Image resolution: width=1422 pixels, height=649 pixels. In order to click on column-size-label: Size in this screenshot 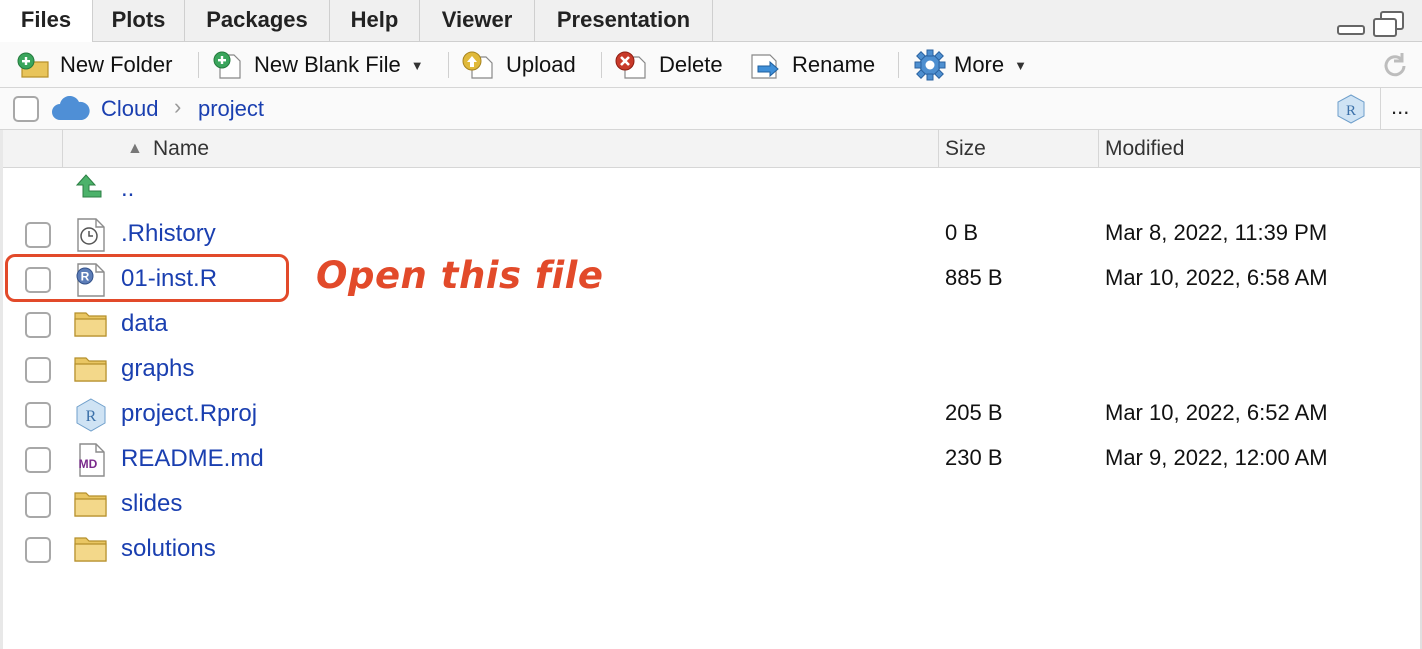, I will do `click(965, 148)`.